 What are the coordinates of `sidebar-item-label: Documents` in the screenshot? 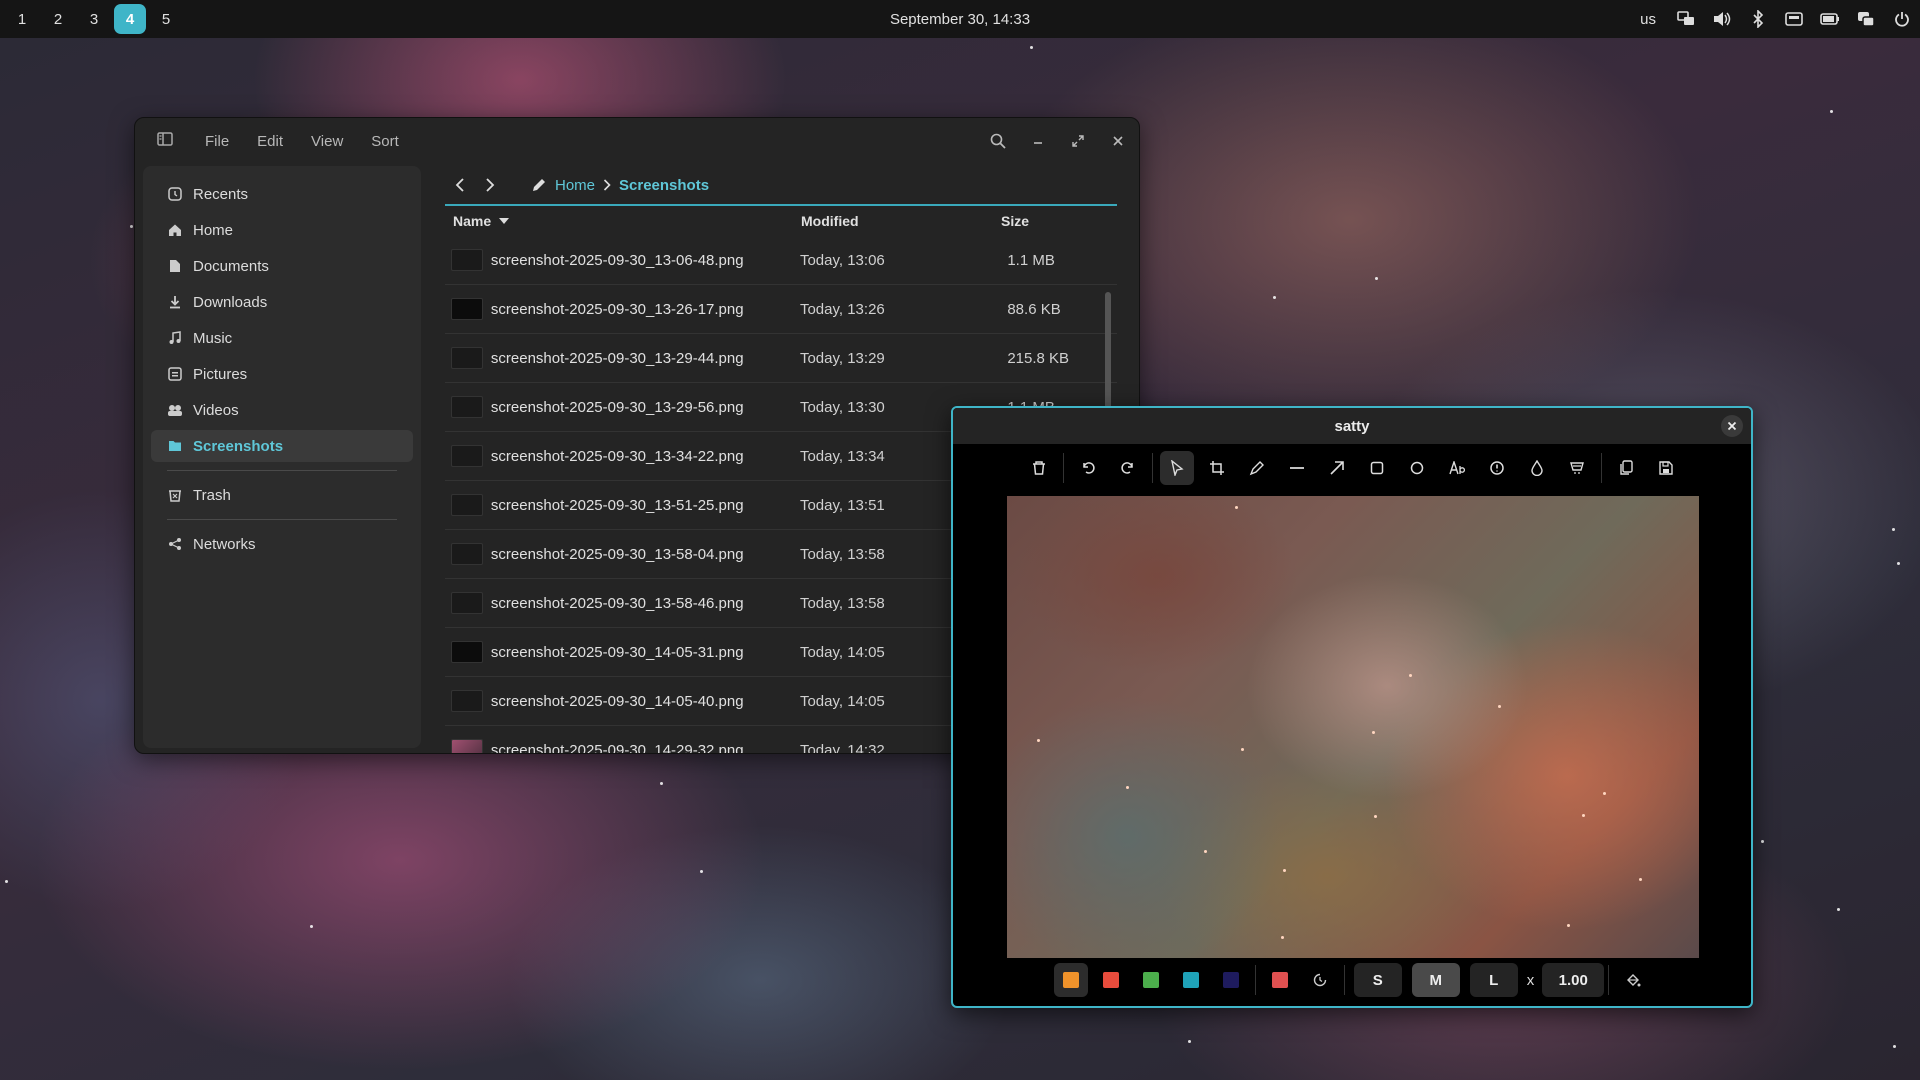 It's located at (231, 266).